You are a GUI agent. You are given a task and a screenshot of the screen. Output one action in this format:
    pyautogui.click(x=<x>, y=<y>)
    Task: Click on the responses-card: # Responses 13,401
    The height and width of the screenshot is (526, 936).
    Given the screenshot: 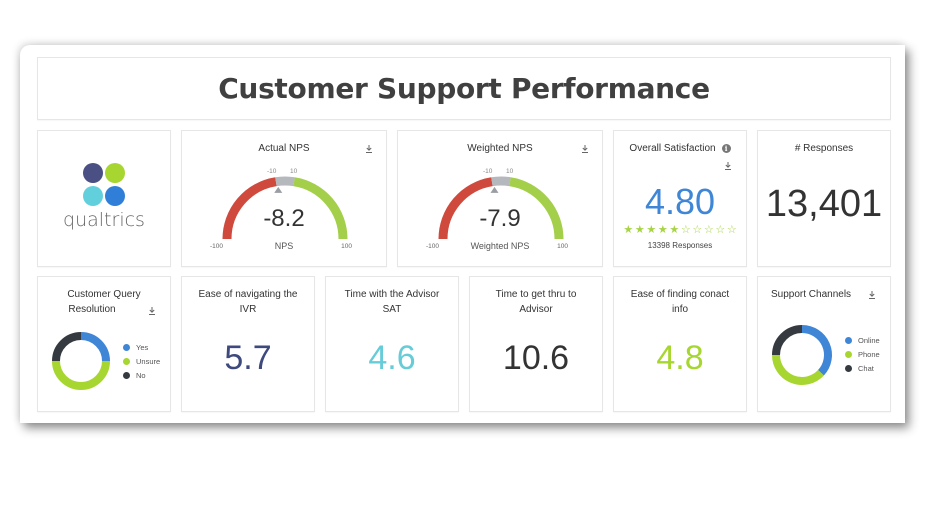 What is the action you would take?
    pyautogui.click(x=824, y=198)
    